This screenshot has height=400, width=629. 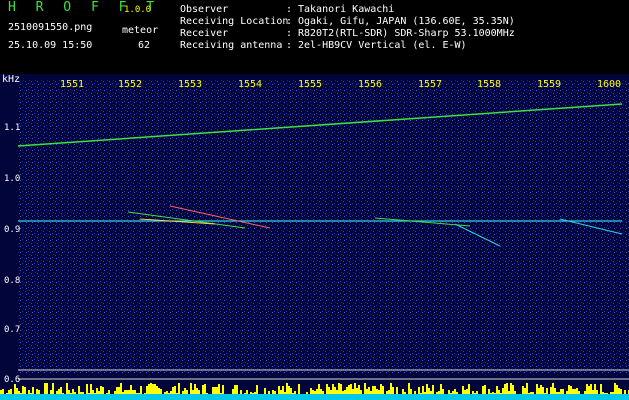 I want to click on antenna-label: Receiving antenna, so click(x=231, y=45).